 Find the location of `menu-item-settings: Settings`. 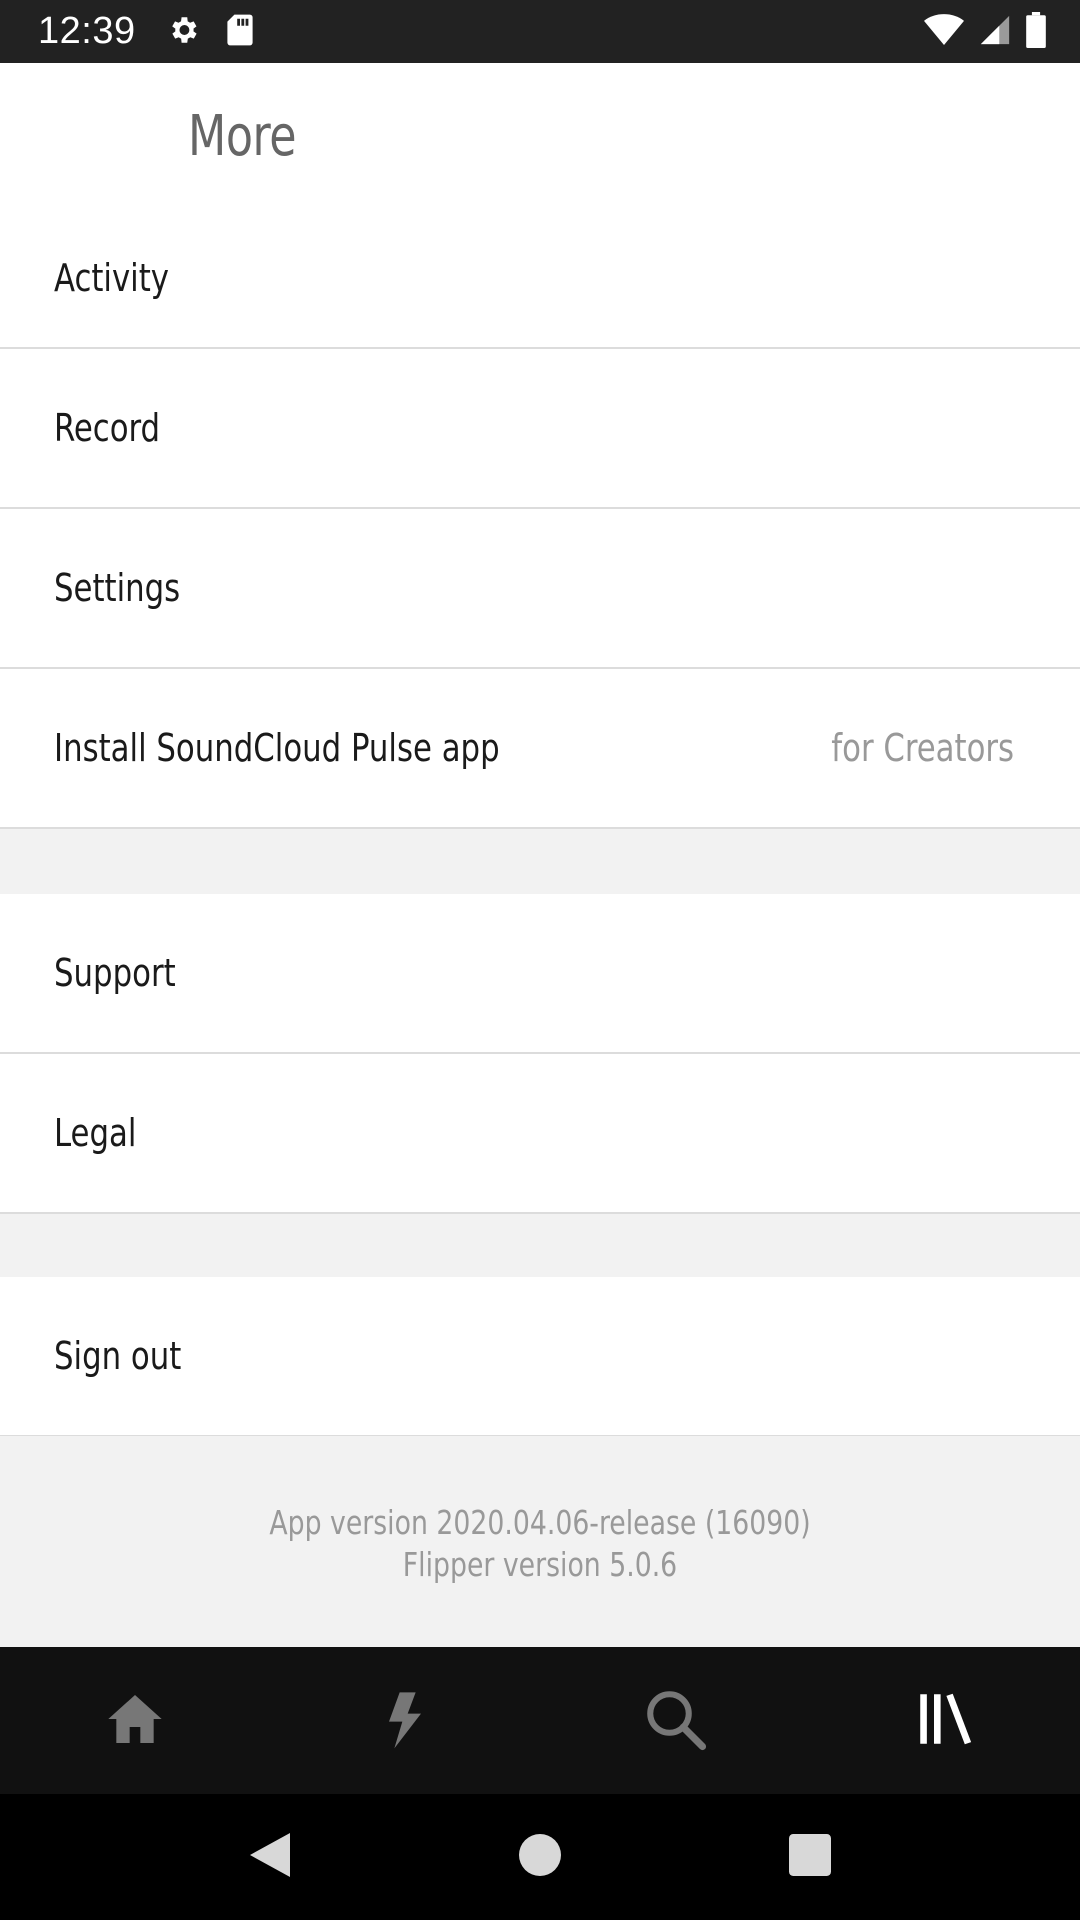

menu-item-settings: Settings is located at coordinates (540, 589).